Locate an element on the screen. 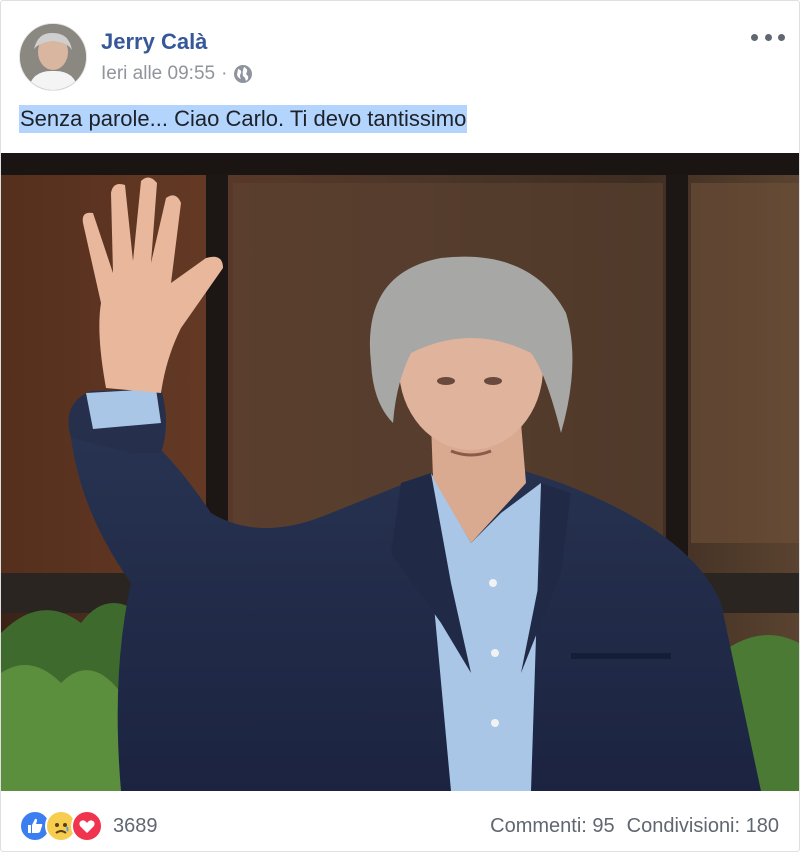 This screenshot has height=852, width=800. engagement-stats: Commenti: 95 Condivisioni: 180 is located at coordinates (634, 826).